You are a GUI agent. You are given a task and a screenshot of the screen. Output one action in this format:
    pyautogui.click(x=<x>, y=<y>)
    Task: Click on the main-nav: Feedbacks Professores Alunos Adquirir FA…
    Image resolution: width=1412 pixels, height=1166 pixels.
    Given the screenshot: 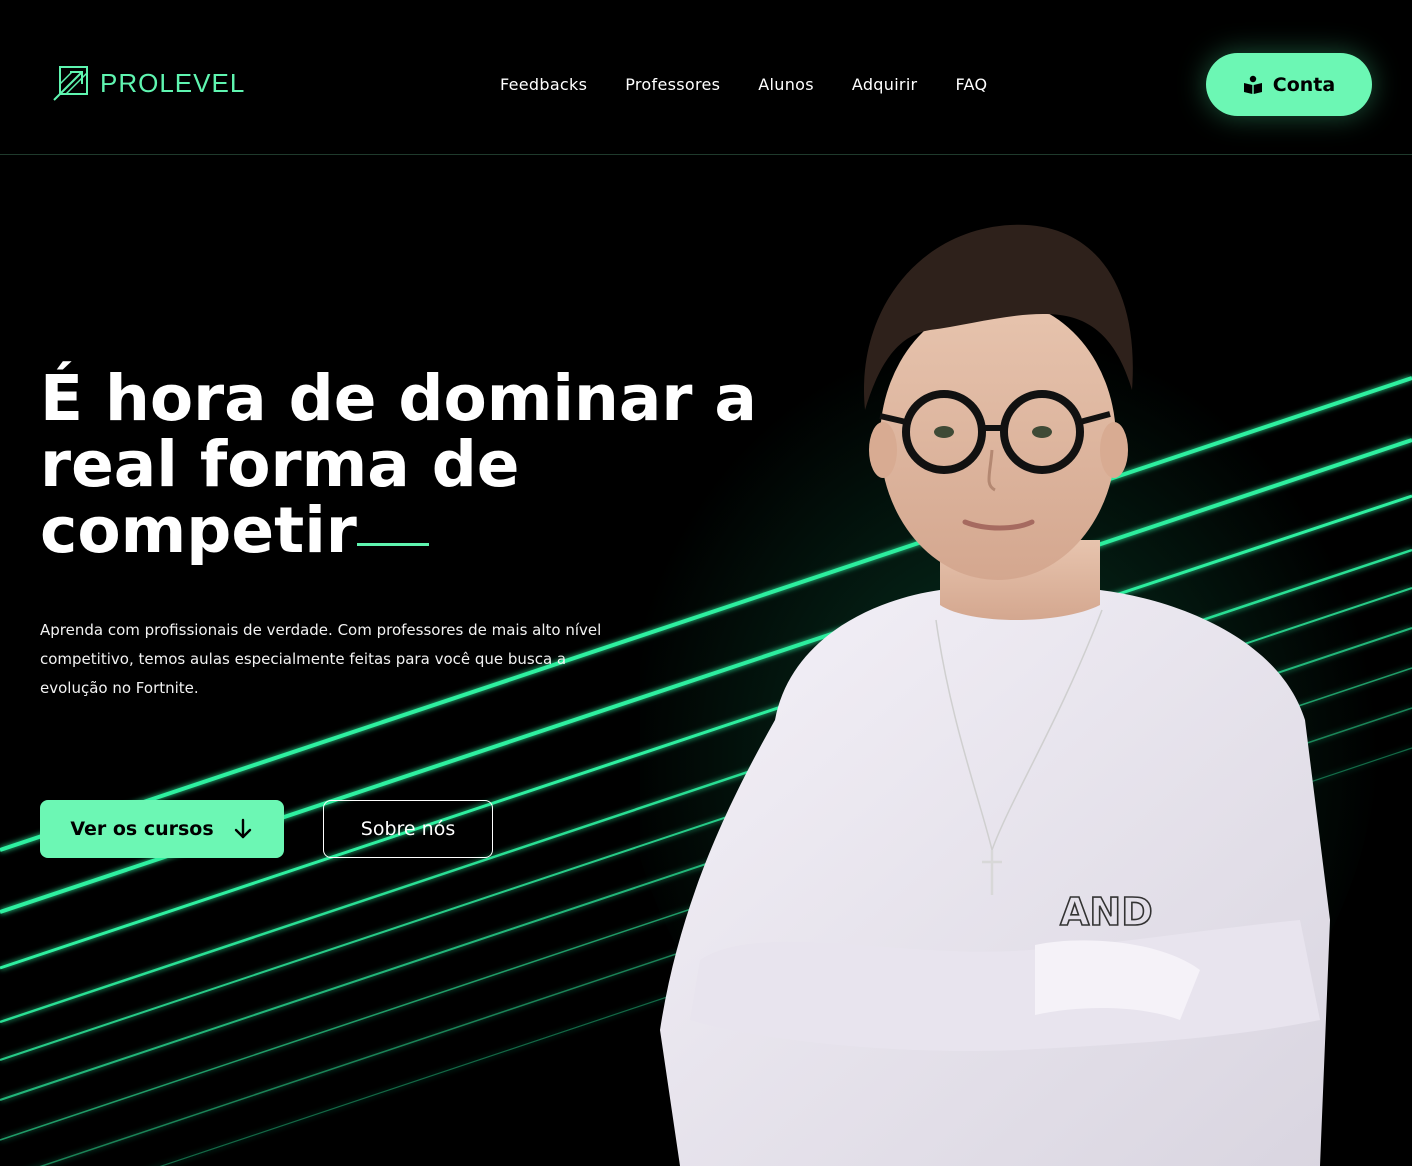 What is the action you would take?
    pyautogui.click(x=743, y=84)
    